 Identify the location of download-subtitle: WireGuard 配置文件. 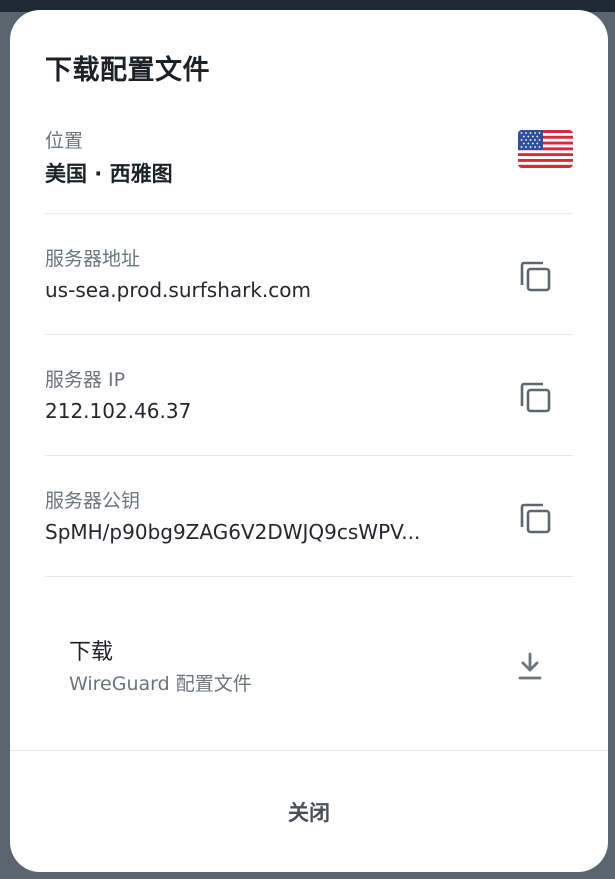
(160, 684).